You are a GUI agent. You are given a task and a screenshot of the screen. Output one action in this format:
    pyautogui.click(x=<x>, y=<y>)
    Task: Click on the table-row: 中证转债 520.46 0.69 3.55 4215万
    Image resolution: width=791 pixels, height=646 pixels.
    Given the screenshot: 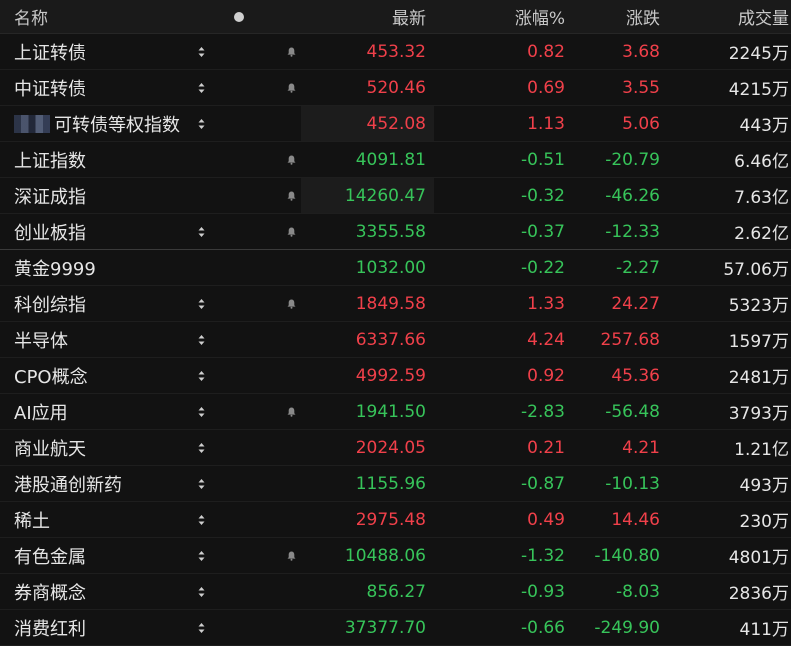 What is the action you would take?
    pyautogui.click(x=395, y=88)
    